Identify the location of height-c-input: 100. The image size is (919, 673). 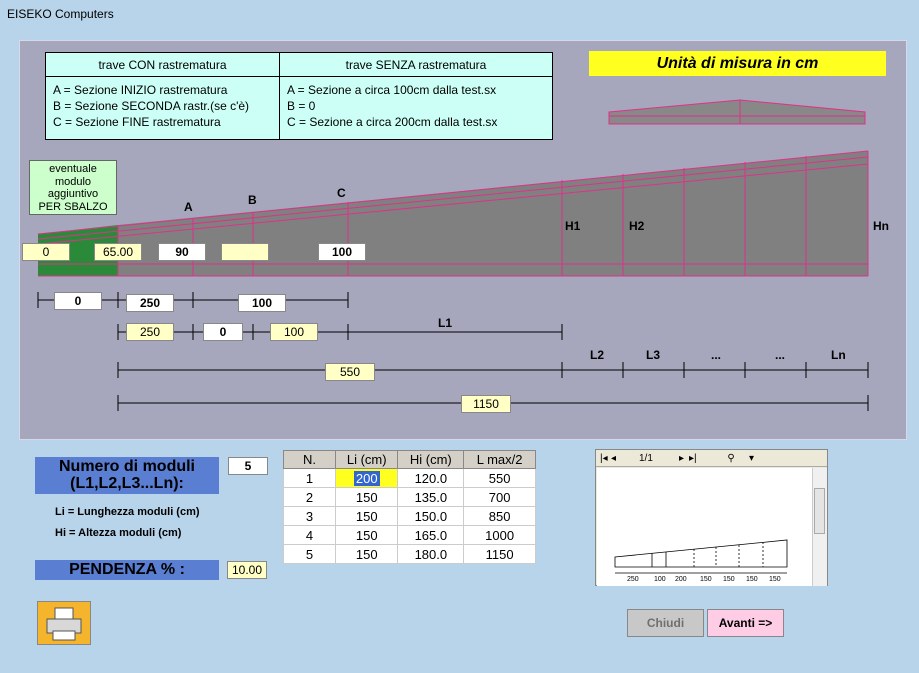
(342, 252).